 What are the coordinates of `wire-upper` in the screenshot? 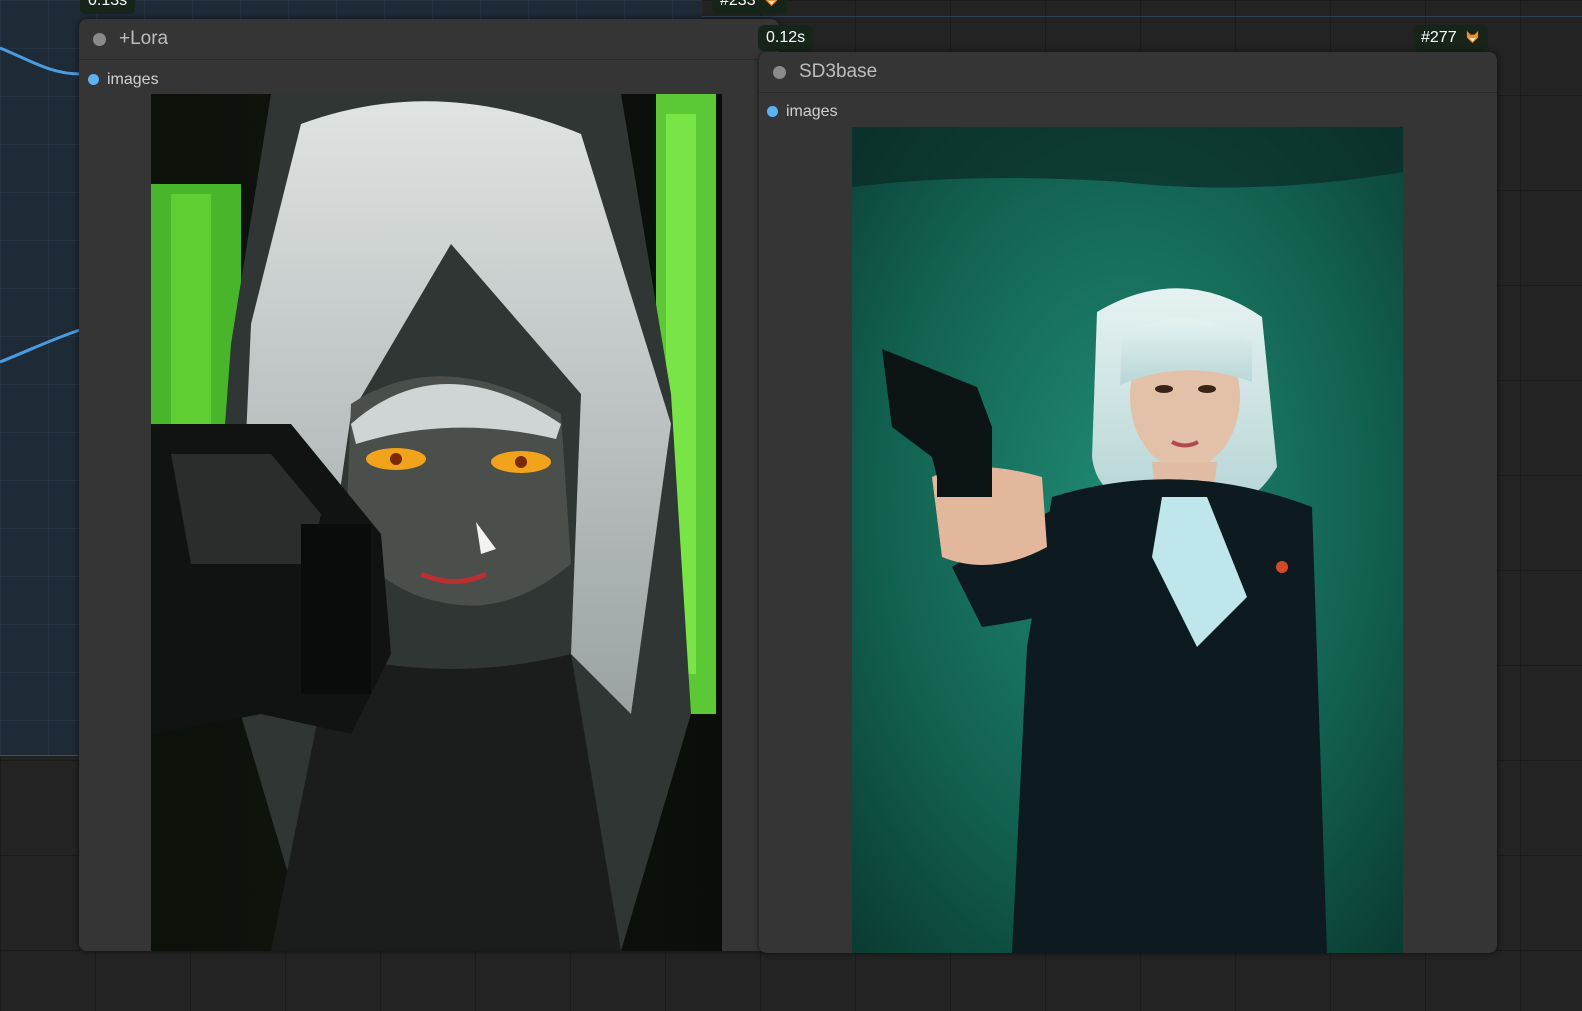 It's located at (40, 61).